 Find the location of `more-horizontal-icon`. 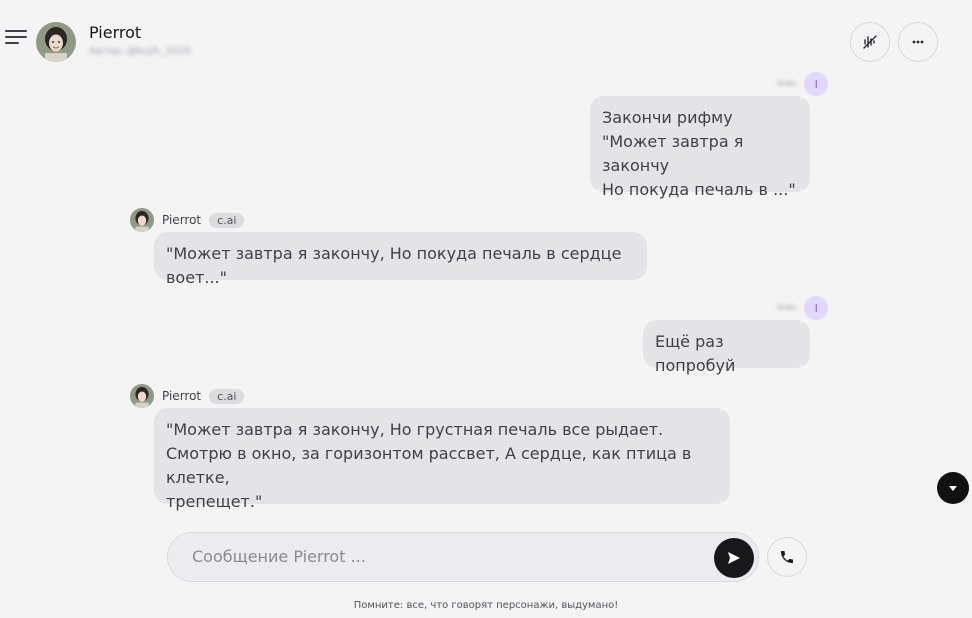

more-horizontal-icon is located at coordinates (918, 42).